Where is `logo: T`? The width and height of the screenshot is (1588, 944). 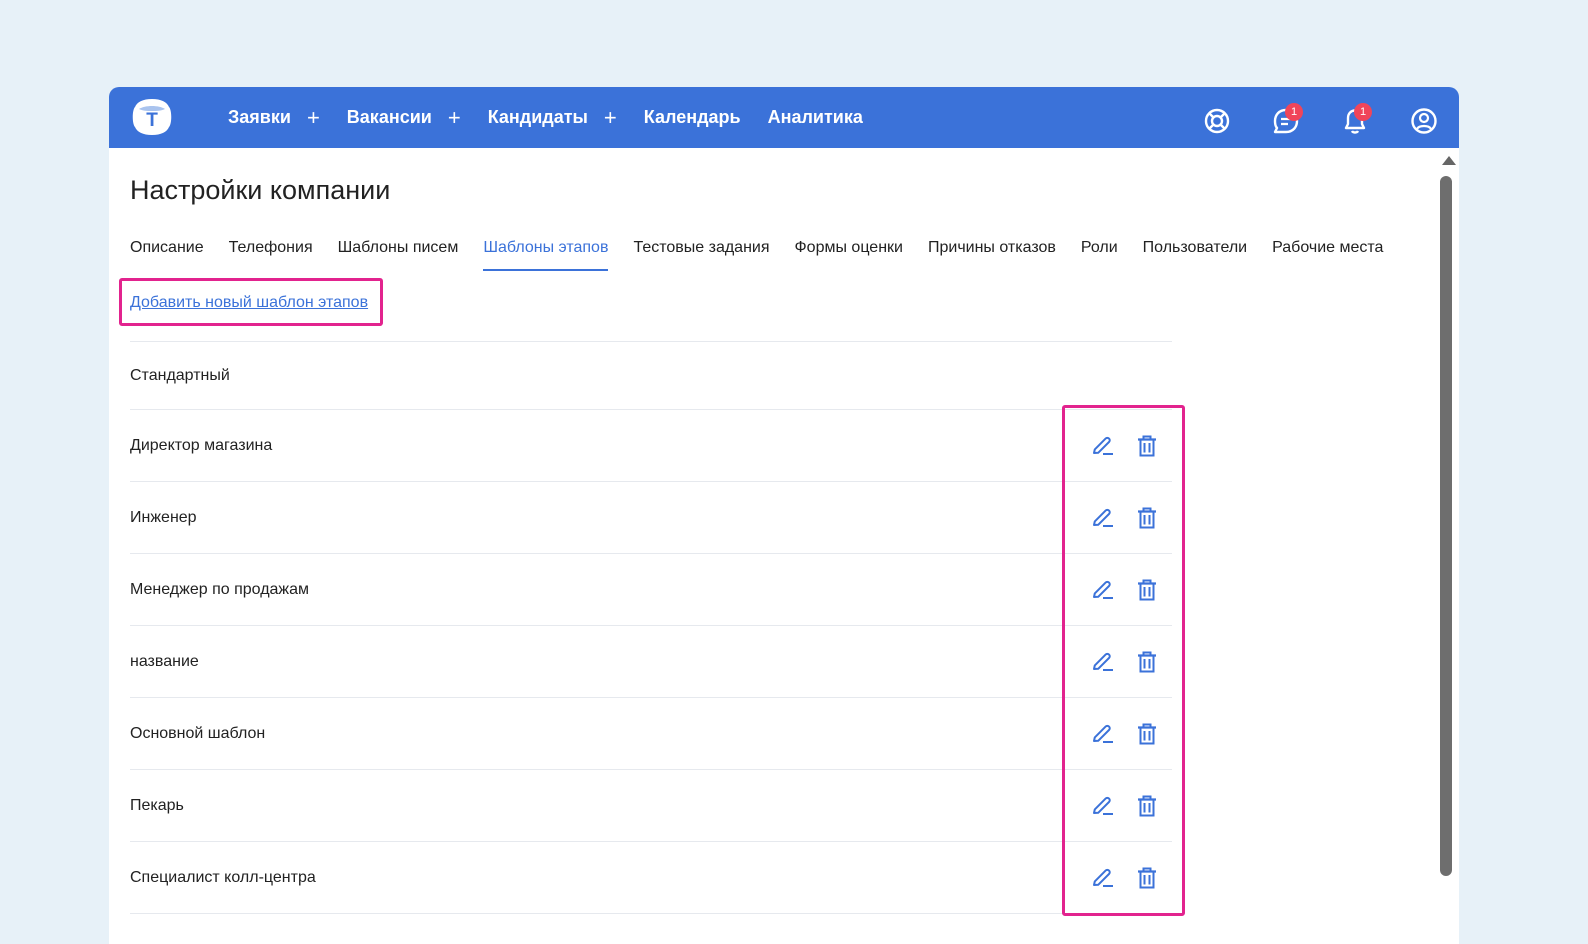
logo: T is located at coordinates (152, 117).